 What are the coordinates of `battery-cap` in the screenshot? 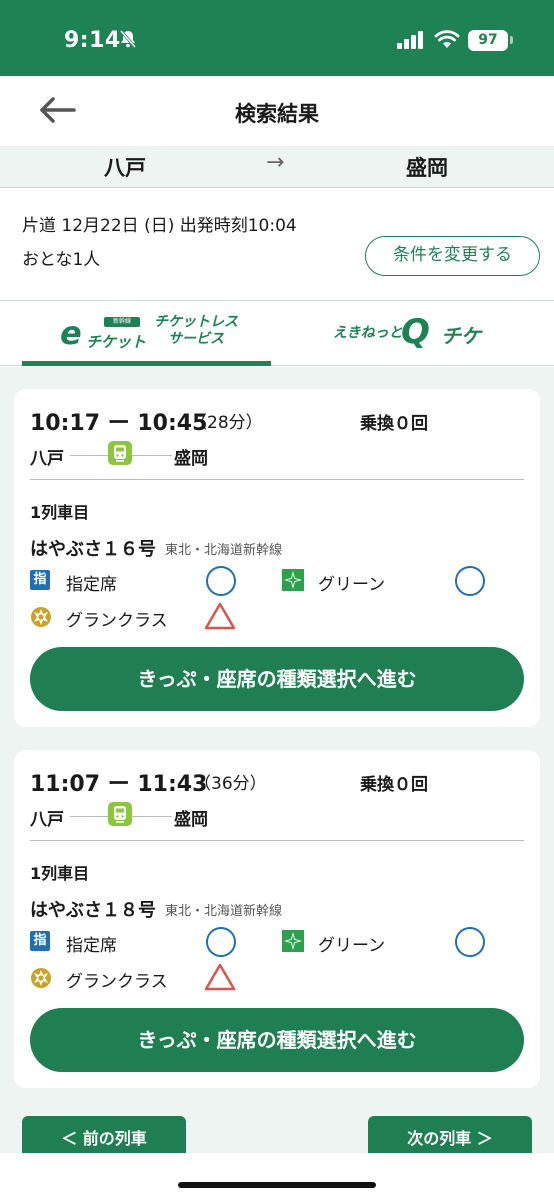 It's located at (511, 40).